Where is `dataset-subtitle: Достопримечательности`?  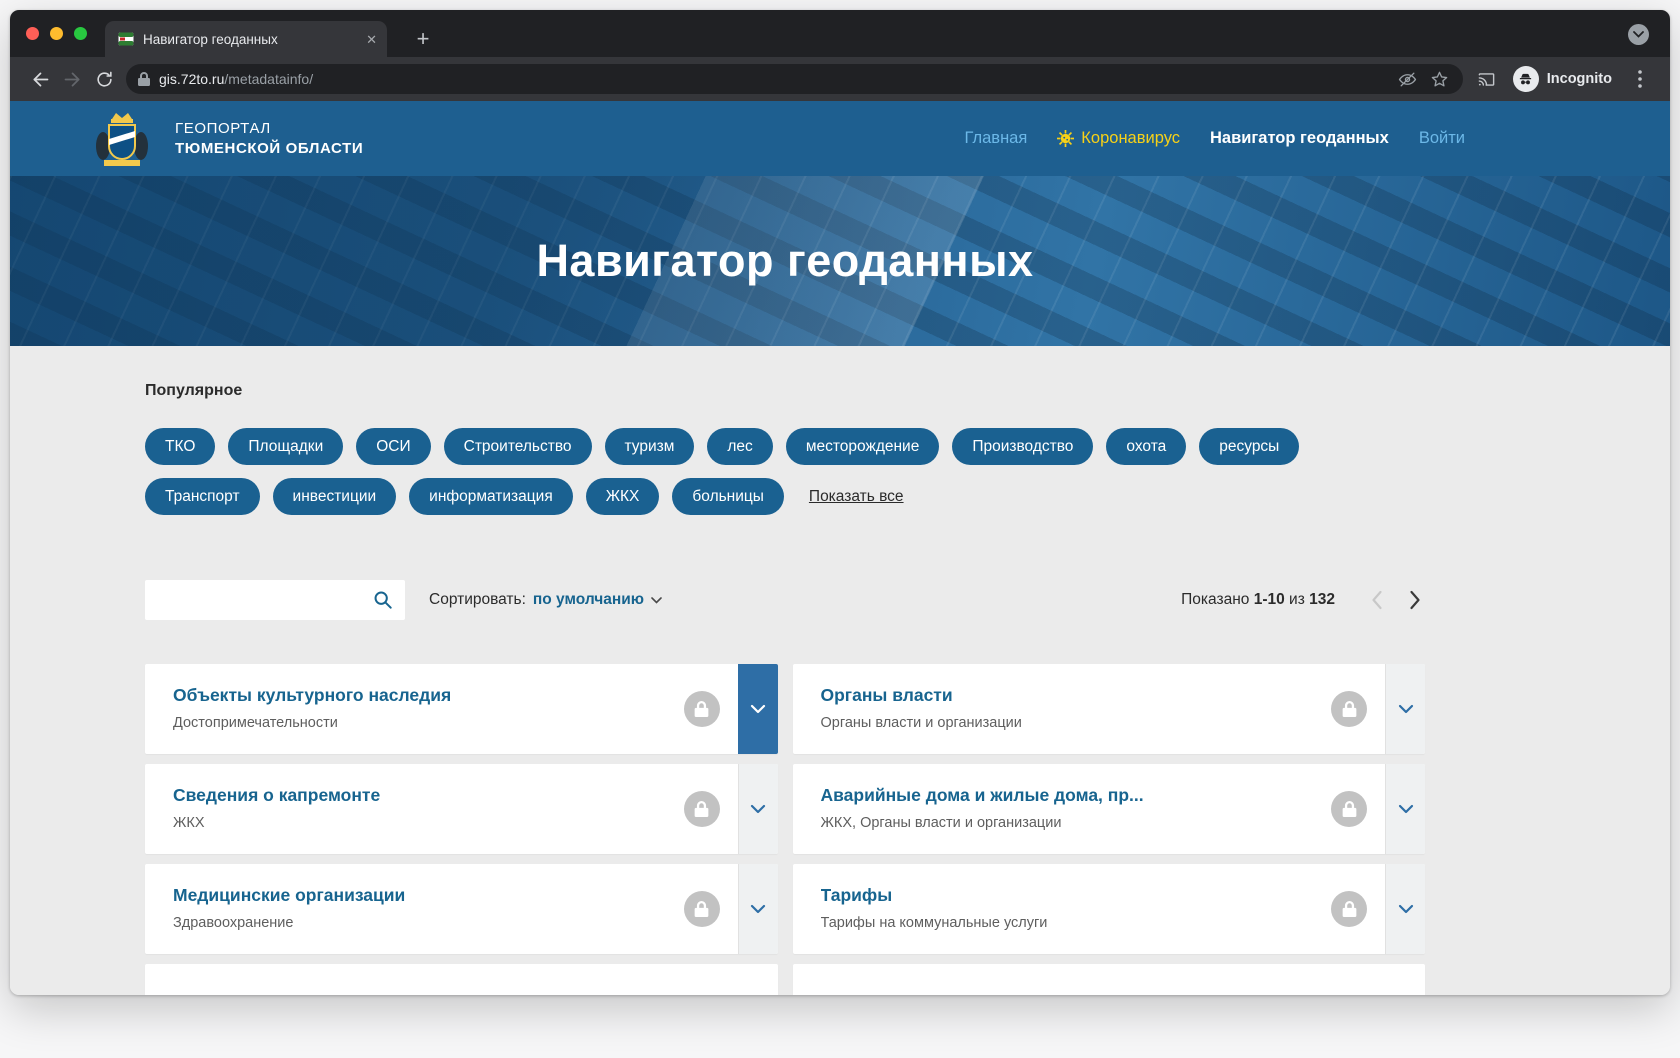 dataset-subtitle: Достопримечательности is located at coordinates (255, 723).